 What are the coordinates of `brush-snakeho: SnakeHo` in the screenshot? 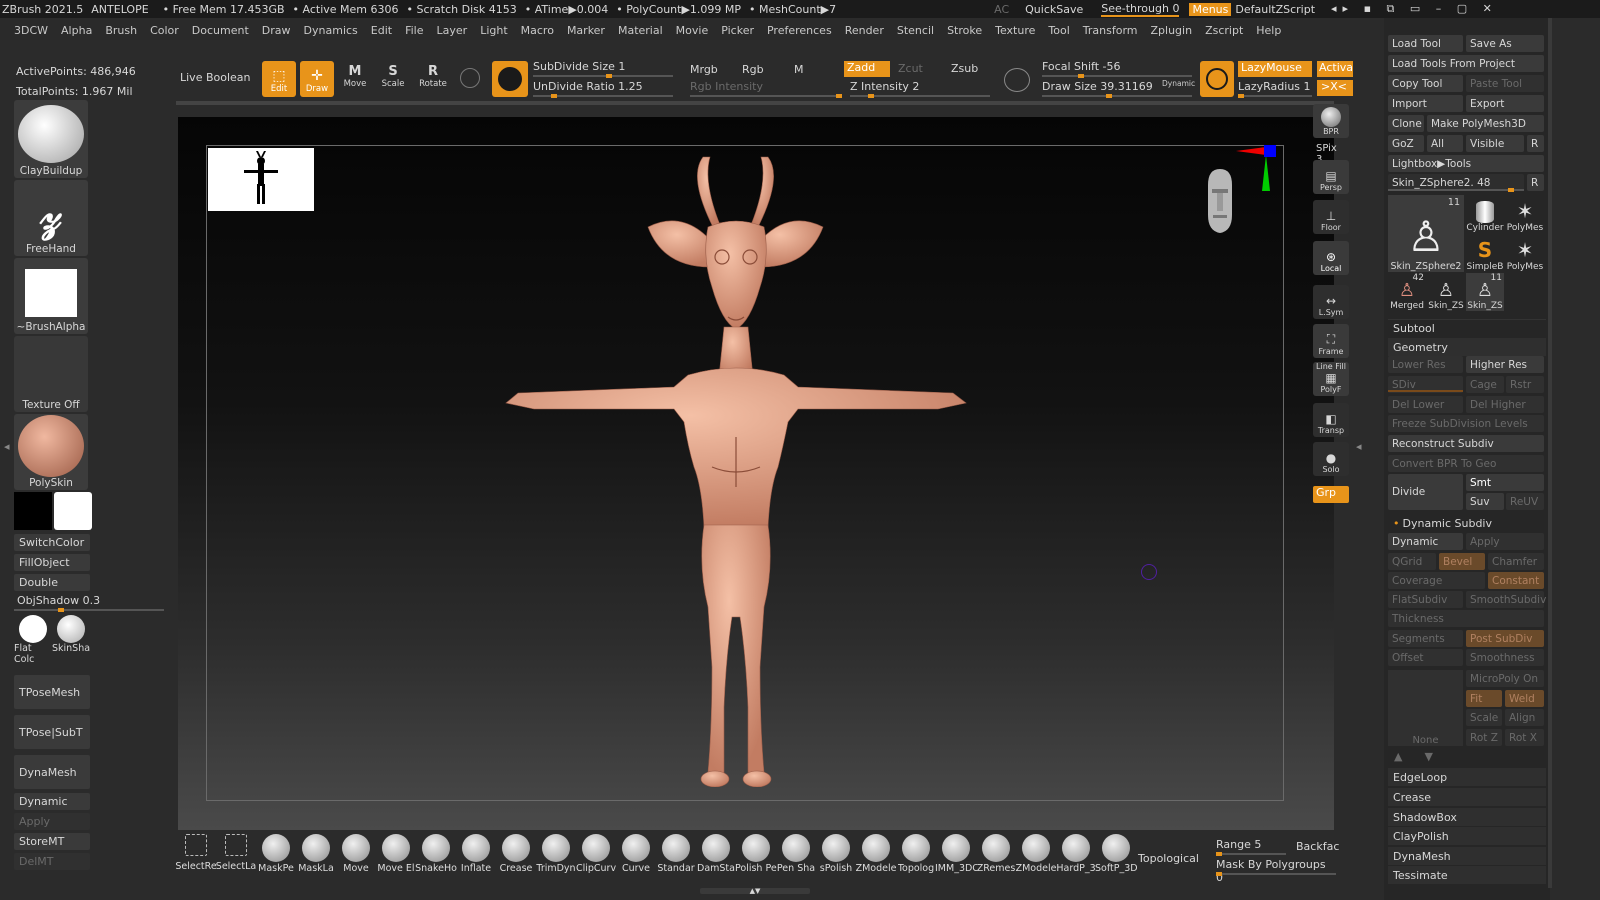 It's located at (436, 858).